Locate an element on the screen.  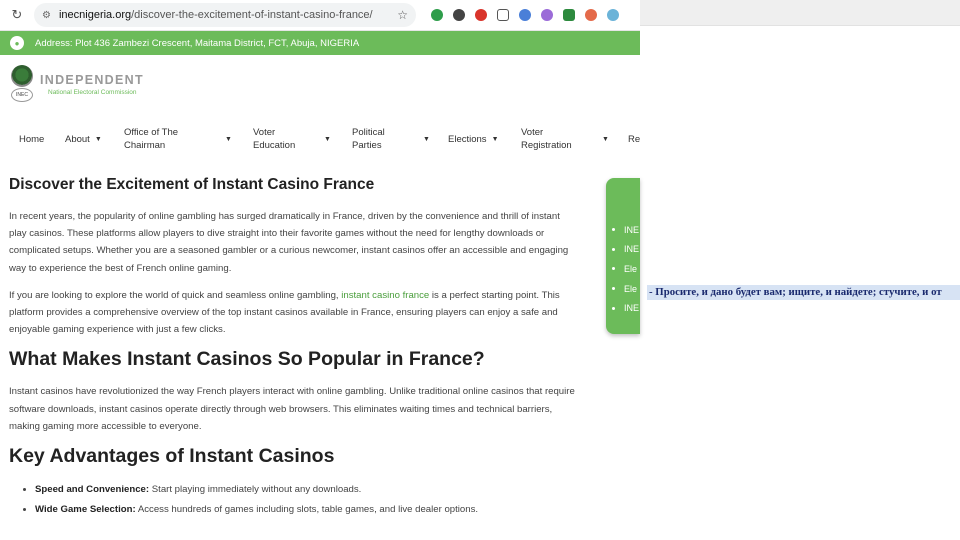
seal-text: INEC is located at coordinates (22, 95).